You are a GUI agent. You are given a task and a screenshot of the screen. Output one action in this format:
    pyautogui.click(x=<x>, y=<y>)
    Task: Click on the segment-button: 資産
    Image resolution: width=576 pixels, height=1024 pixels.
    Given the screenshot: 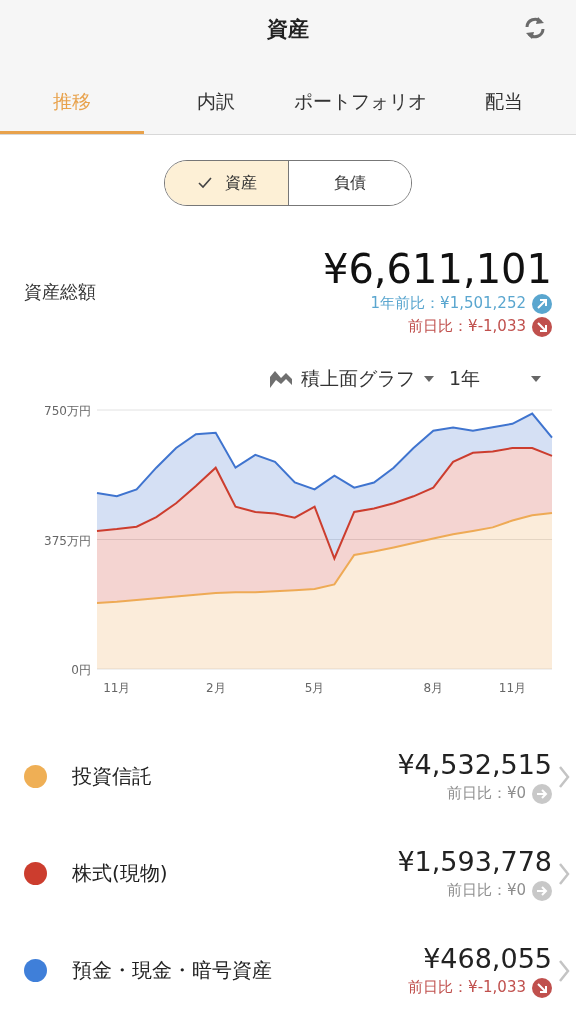 What is the action you would take?
    pyautogui.click(x=226, y=183)
    